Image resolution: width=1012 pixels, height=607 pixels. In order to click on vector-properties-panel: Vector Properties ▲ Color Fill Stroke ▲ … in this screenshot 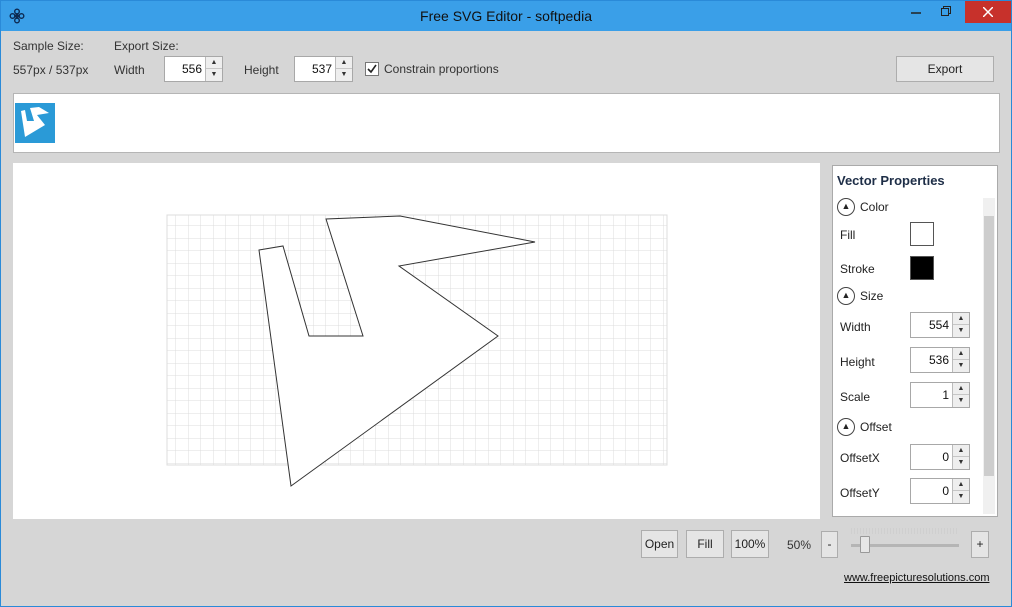, I will do `click(915, 341)`.